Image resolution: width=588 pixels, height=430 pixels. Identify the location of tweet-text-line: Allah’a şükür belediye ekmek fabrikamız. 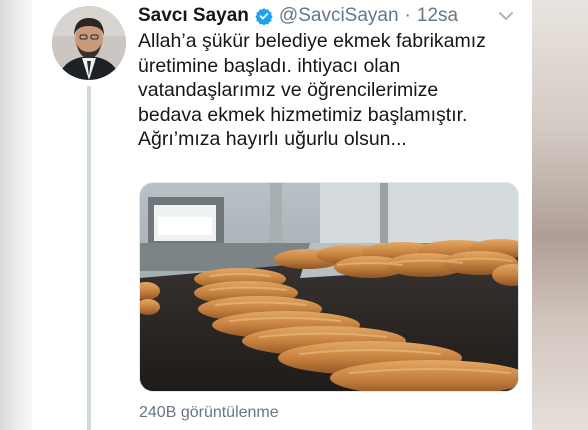
(312, 41).